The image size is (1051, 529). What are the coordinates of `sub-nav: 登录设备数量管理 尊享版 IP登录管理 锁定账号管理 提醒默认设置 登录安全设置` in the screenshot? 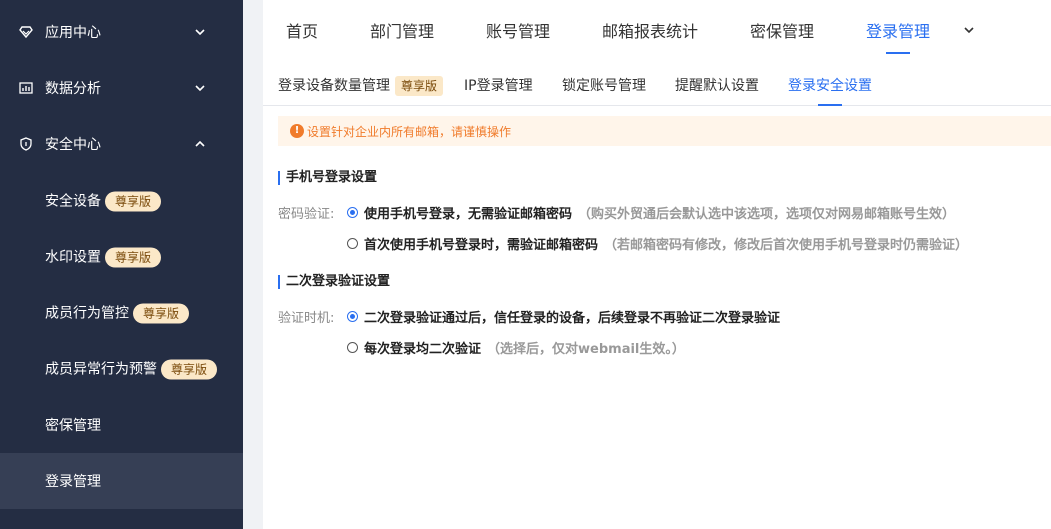 It's located at (657, 82).